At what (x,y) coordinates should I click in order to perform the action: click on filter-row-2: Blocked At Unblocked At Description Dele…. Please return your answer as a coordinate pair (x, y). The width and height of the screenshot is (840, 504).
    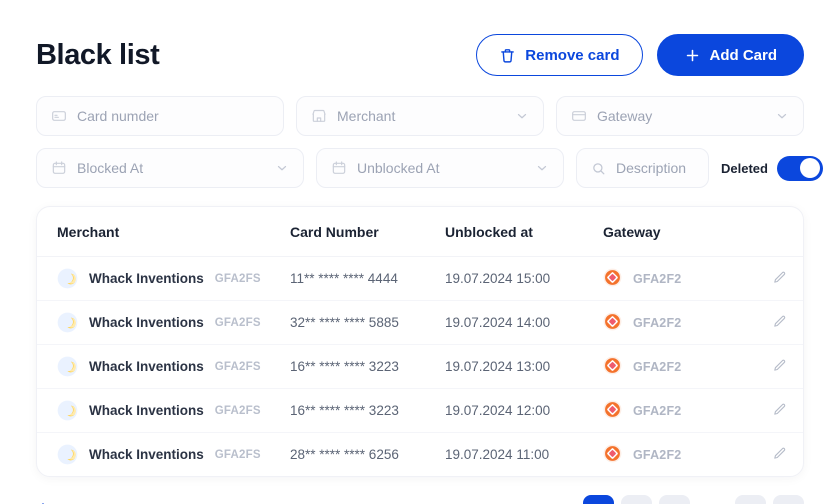
    Looking at the image, I should click on (429, 168).